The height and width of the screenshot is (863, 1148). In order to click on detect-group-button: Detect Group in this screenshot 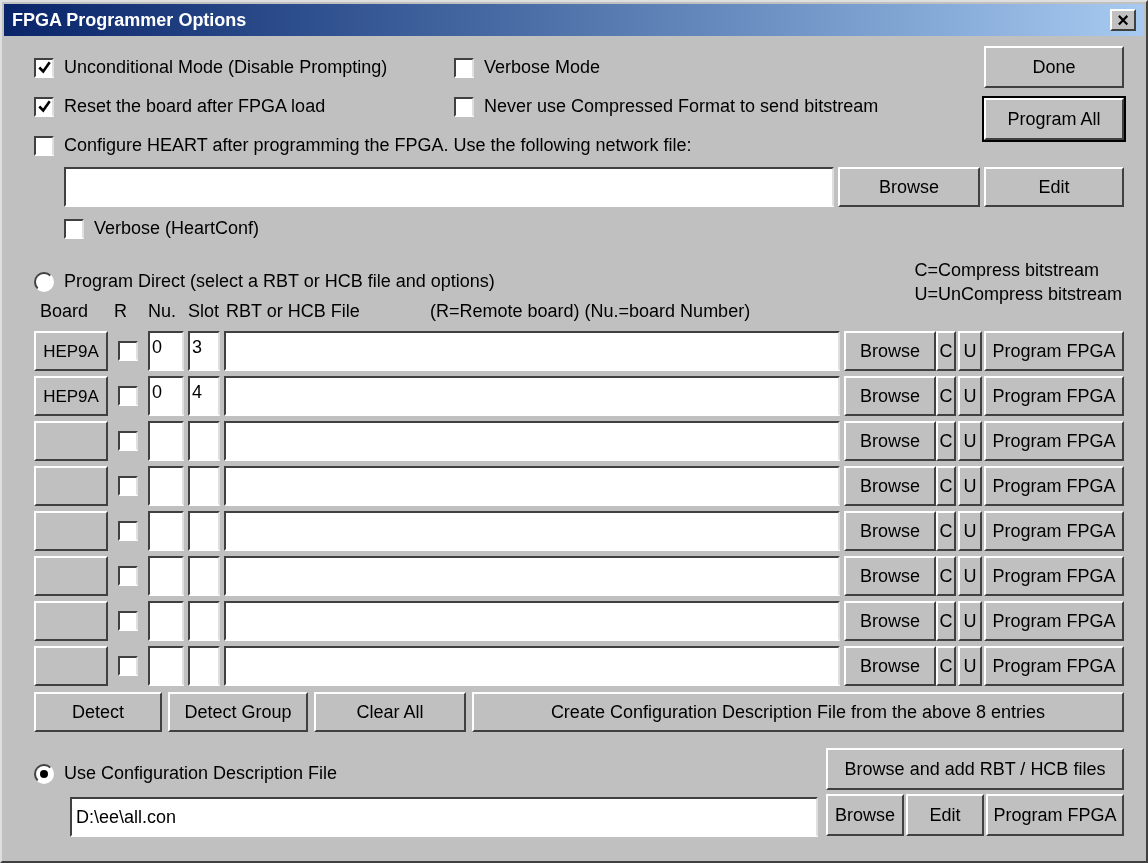, I will do `click(238, 712)`.